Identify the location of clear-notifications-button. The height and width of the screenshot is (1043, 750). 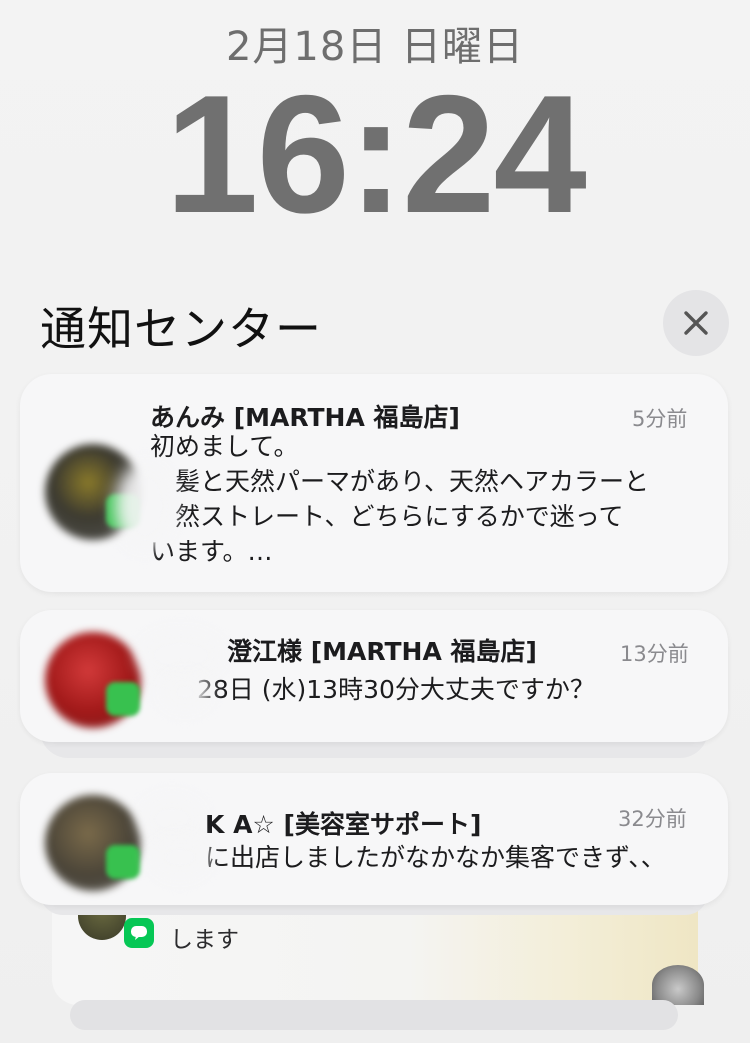
(696, 323).